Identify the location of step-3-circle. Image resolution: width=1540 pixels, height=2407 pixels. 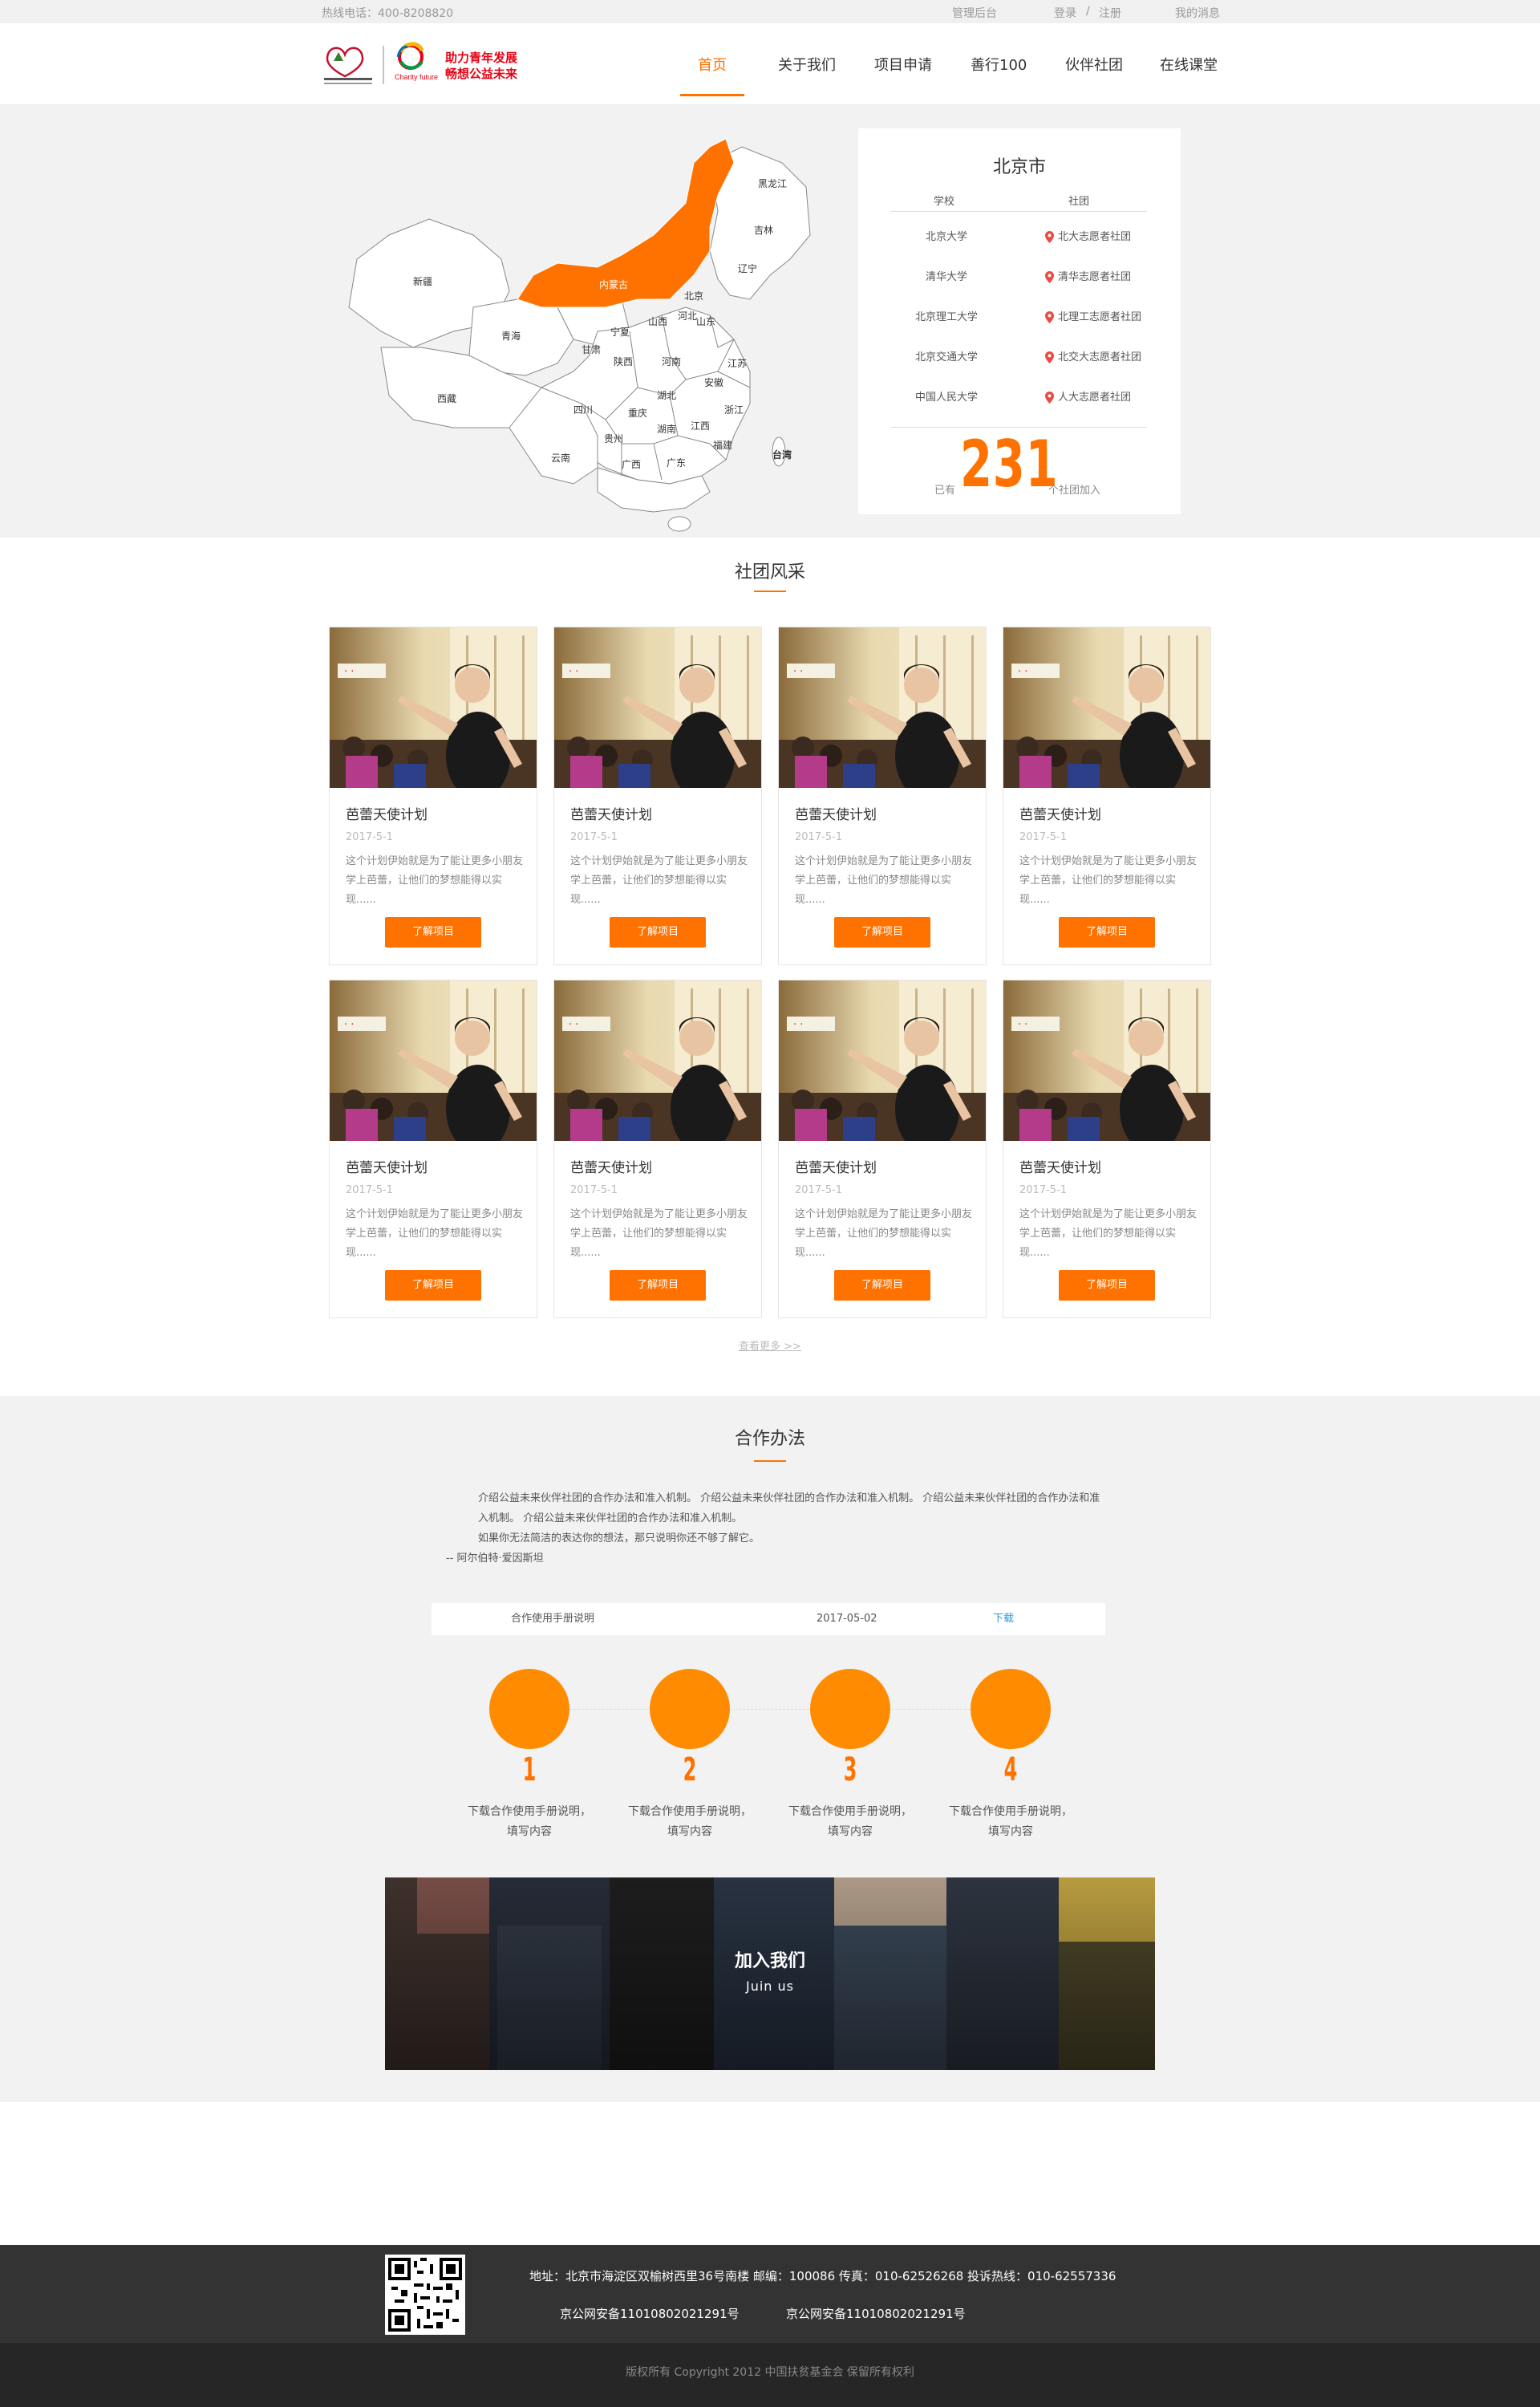
(850, 1709).